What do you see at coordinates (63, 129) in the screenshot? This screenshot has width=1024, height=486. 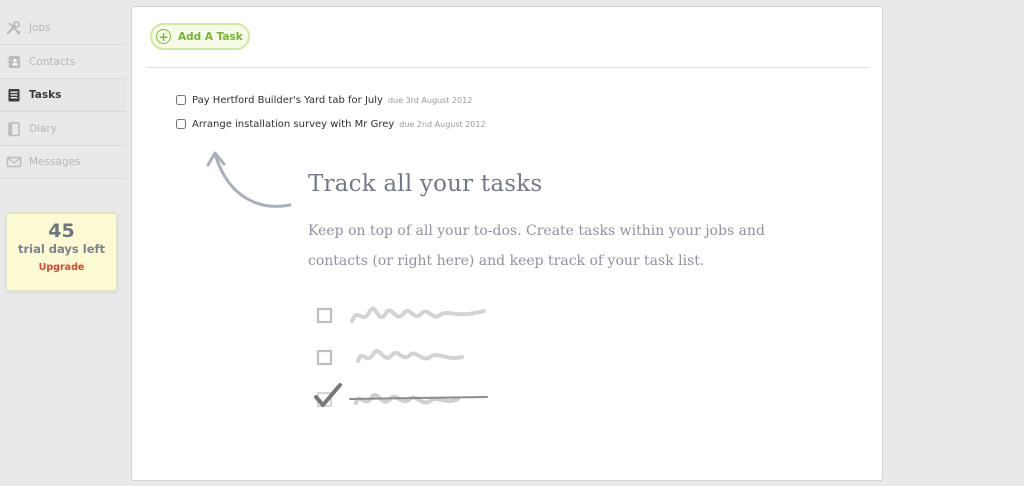 I see `sidebar-item-diary: Diary` at bounding box center [63, 129].